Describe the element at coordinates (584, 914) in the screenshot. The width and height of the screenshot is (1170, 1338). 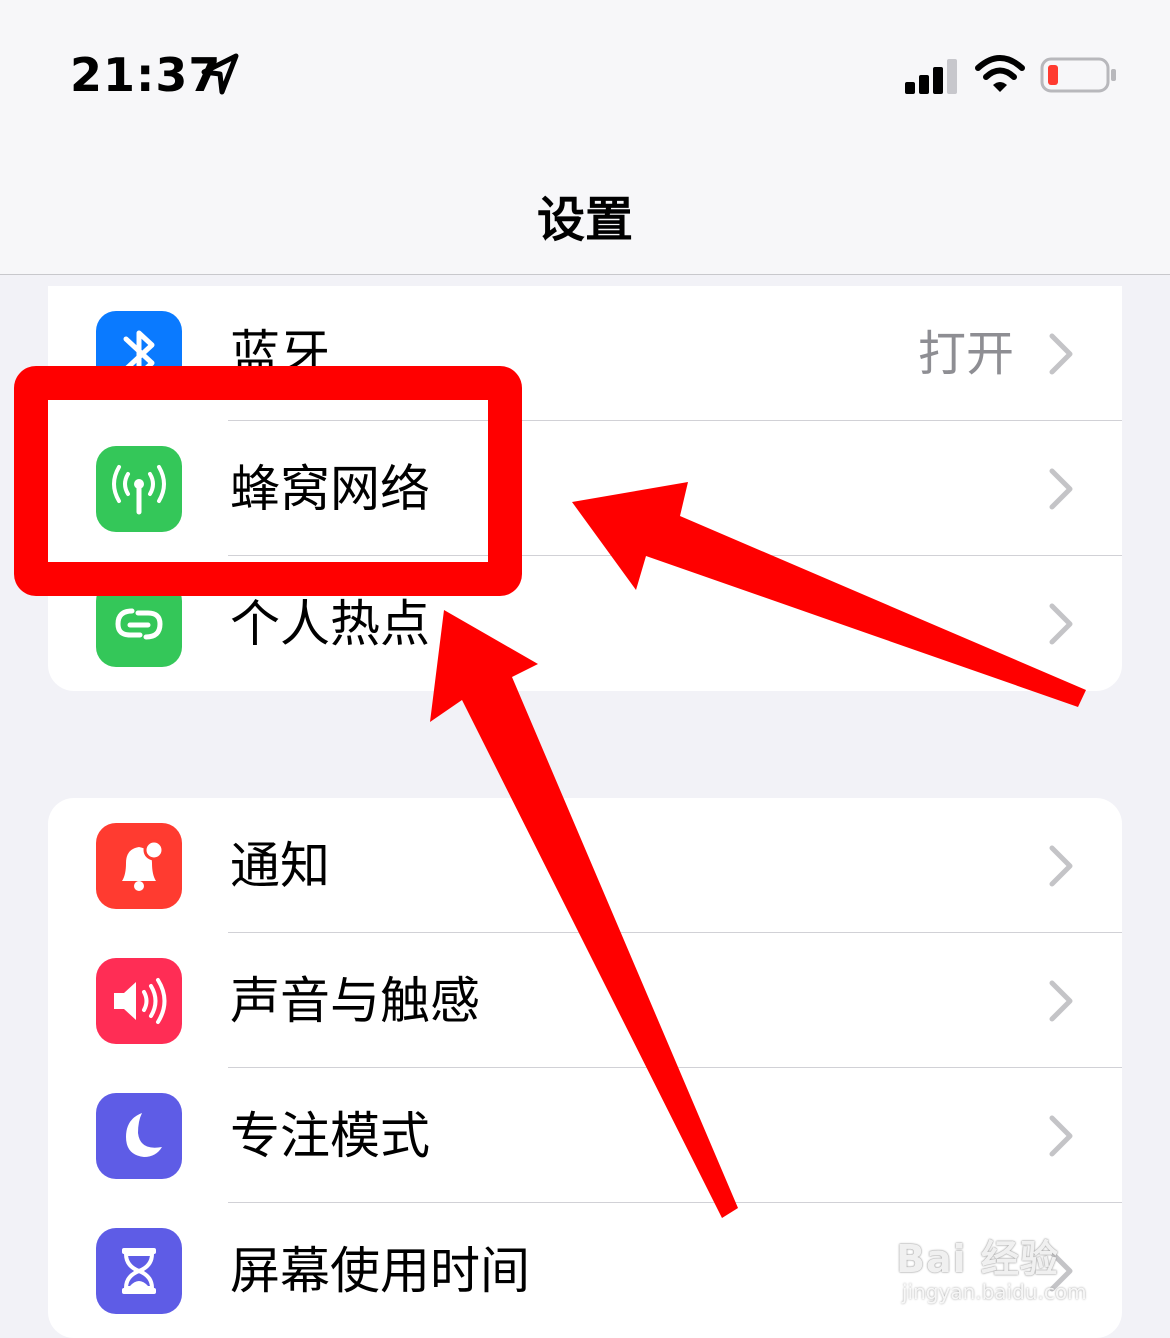
I see `arrow-to-hotspot` at that location.